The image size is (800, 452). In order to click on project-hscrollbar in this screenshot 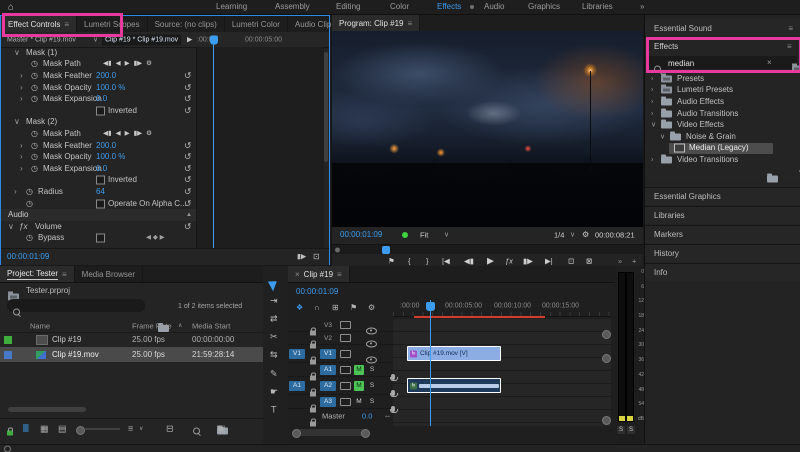, I will do `click(47, 409)`.